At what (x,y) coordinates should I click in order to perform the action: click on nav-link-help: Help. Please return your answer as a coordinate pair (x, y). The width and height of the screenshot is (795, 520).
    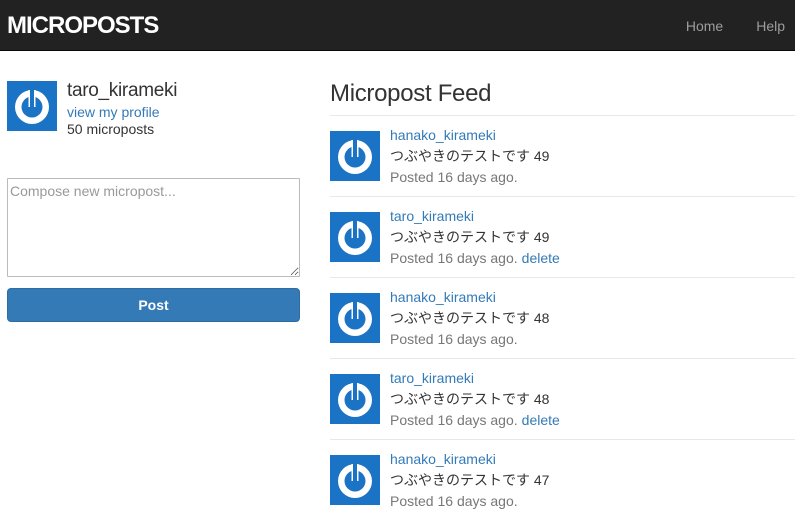
    Looking at the image, I should click on (770, 26).